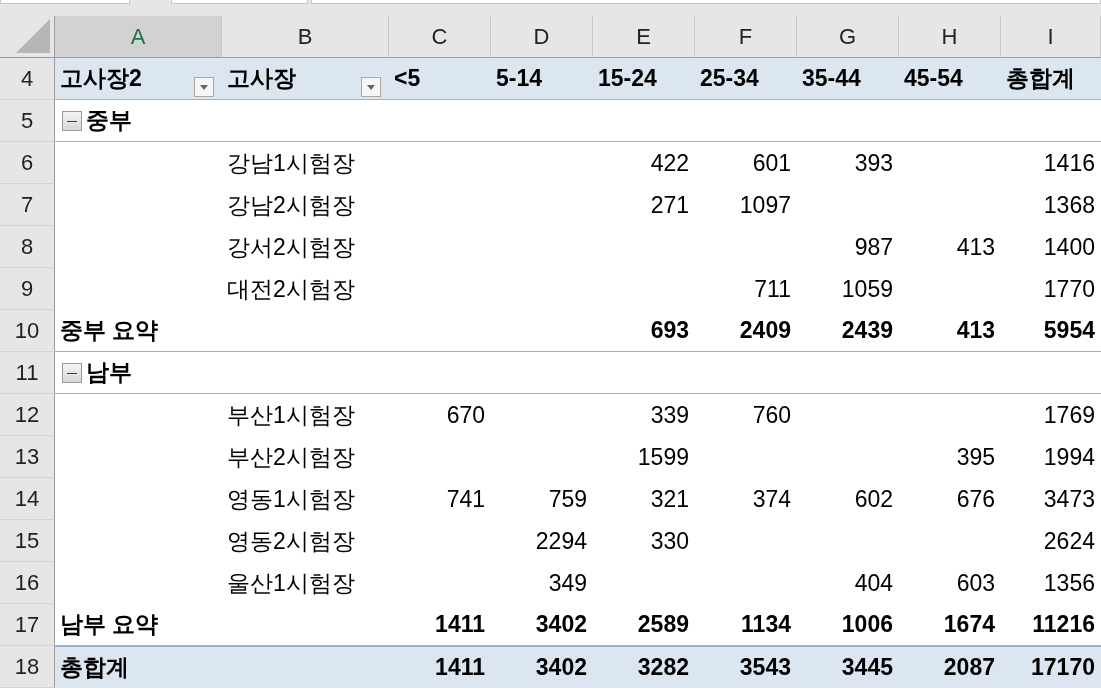 Image resolution: width=1101 pixels, height=690 pixels. What do you see at coordinates (407, 79) in the screenshot?
I see `column-label: <5` at bounding box center [407, 79].